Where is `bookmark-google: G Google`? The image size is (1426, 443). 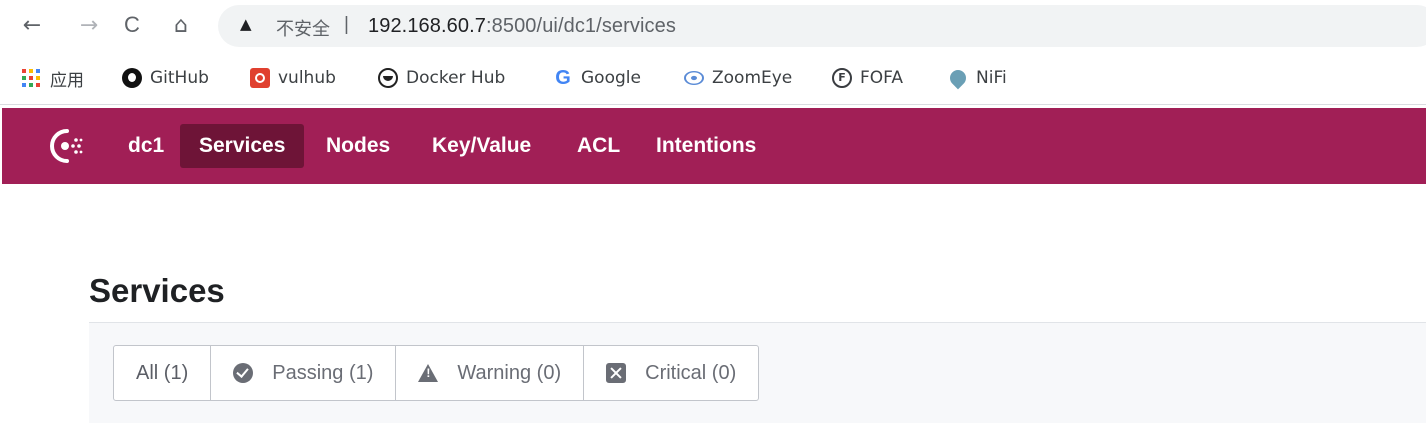
bookmark-google: G Google is located at coordinates (597, 78).